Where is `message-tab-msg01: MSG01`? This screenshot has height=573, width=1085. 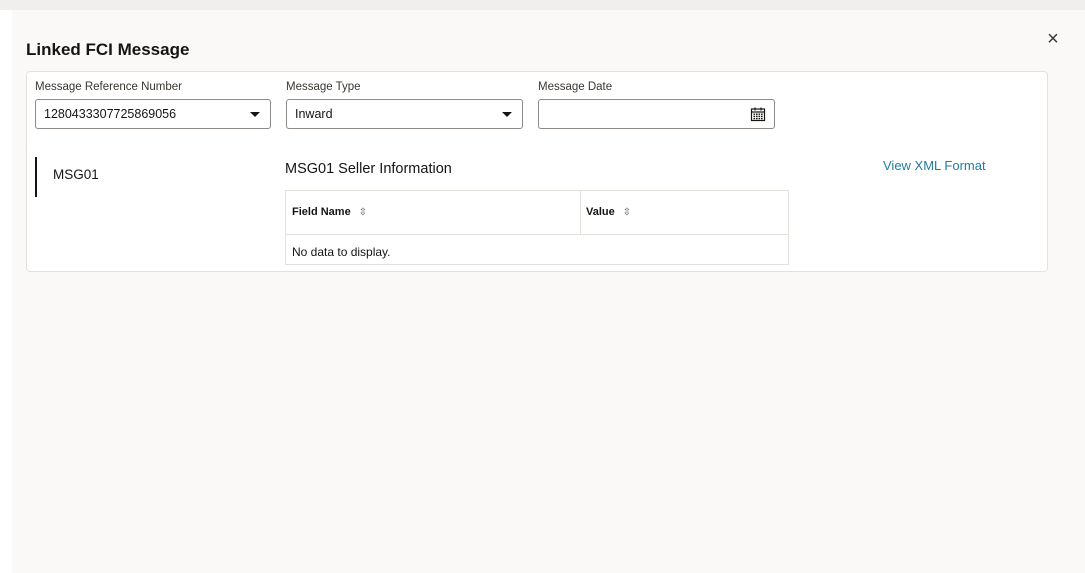 message-tab-msg01: MSG01 is located at coordinates (76, 174).